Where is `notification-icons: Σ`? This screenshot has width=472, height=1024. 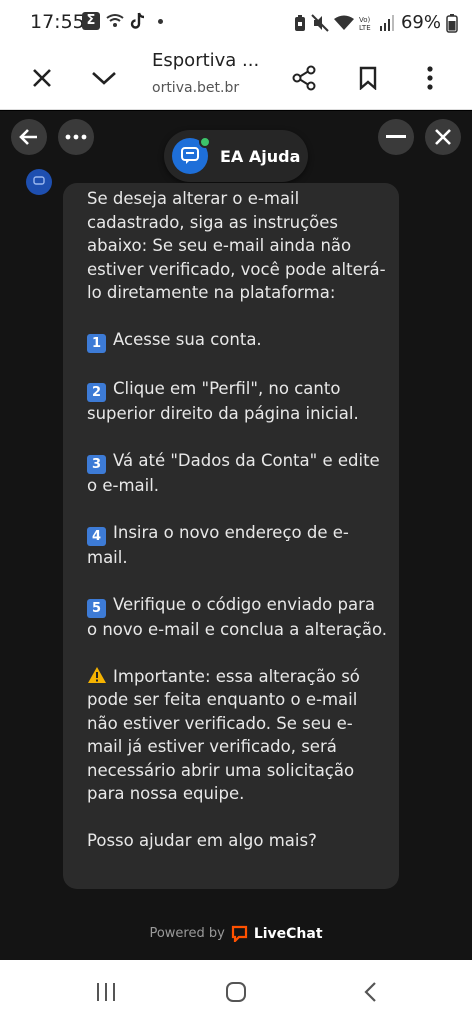
notification-icons: Σ is located at coordinates (122, 21).